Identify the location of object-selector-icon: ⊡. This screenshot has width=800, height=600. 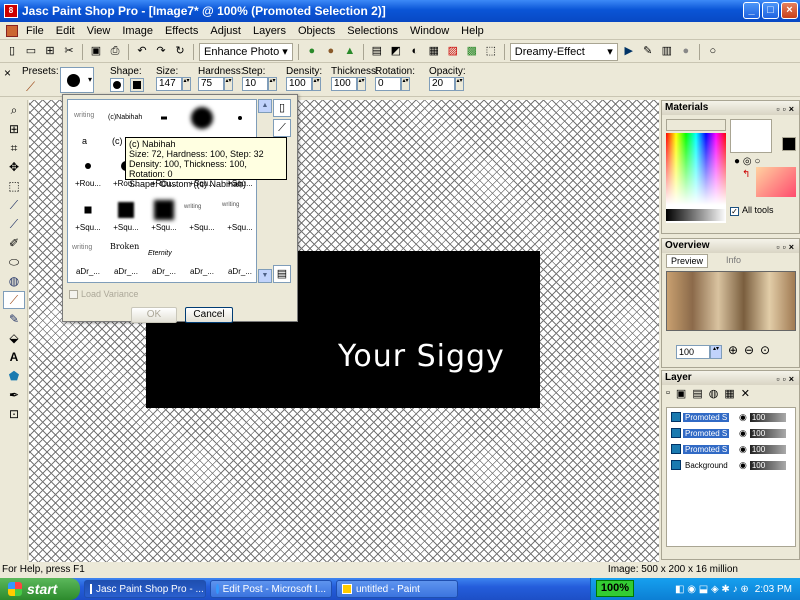
(14, 414).